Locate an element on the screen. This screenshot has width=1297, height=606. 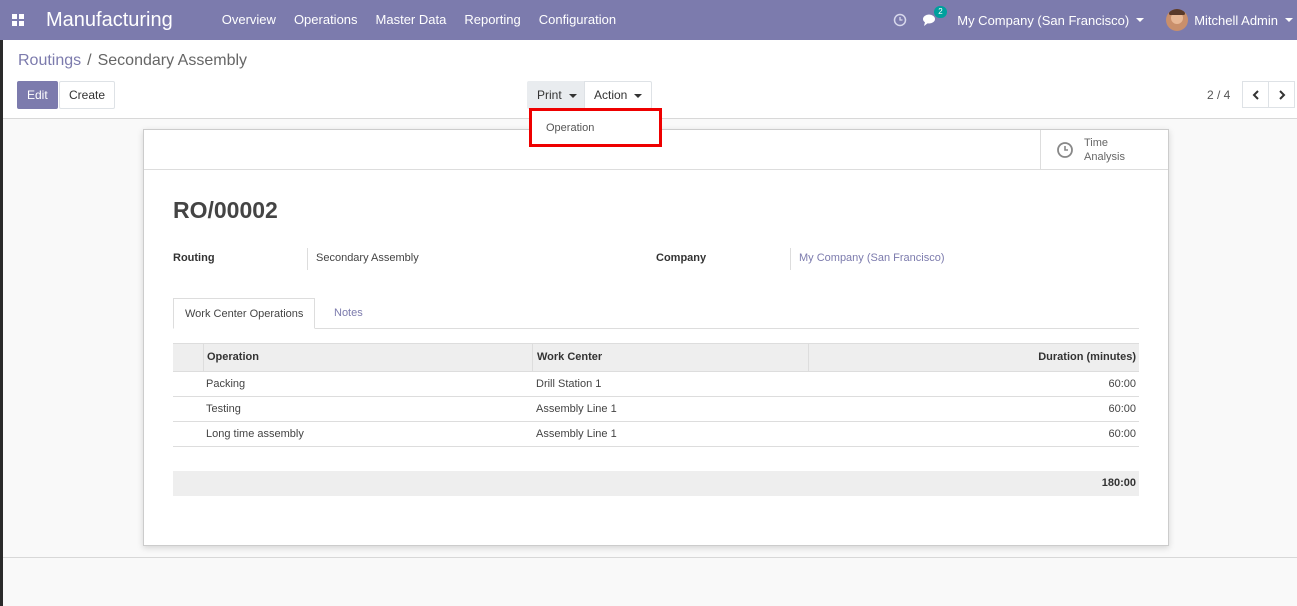
cell-operation: Packing is located at coordinates (226, 384).